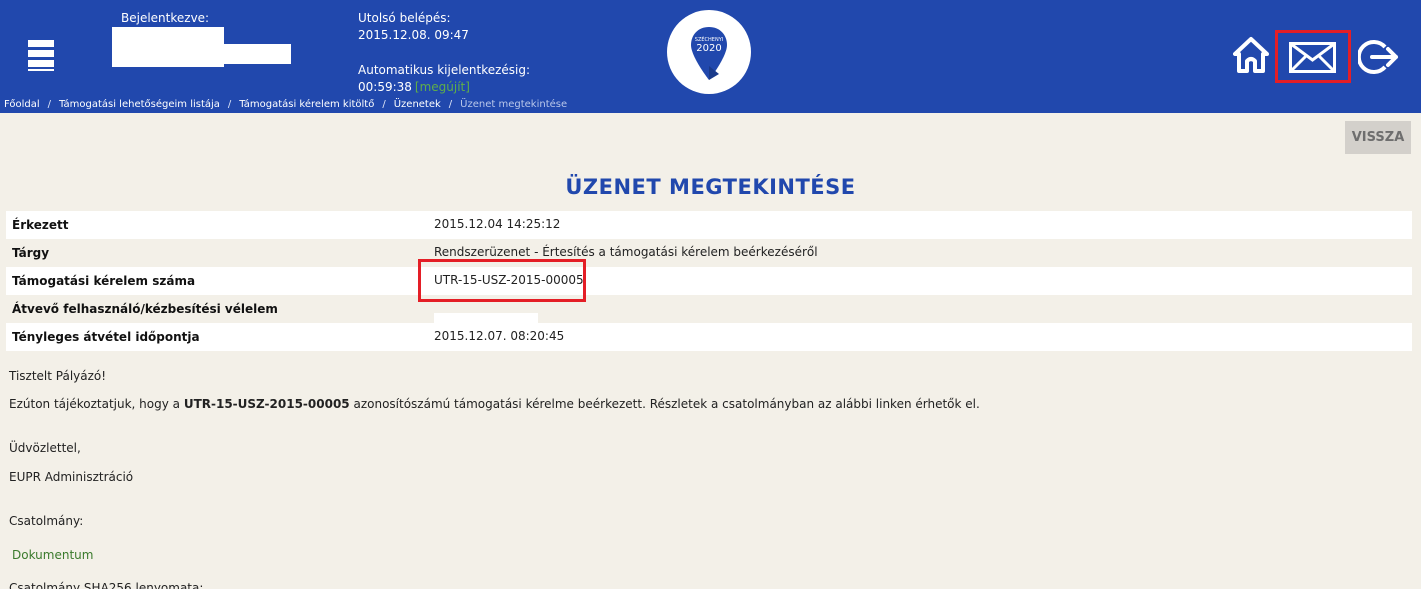  Describe the element at coordinates (709, 309) in the screenshot. I see `info-row-recipient: Átvevő felhasználó/kézbesítési vélelem` at that location.